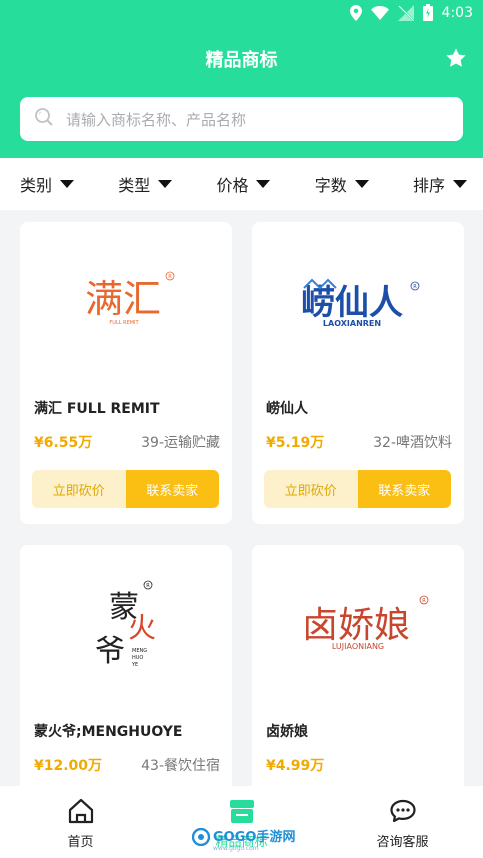 Image resolution: width=483 pixels, height=858 pixels. I want to click on filter-bar: 类别 类型 价格 字数 排序, so click(241, 184).